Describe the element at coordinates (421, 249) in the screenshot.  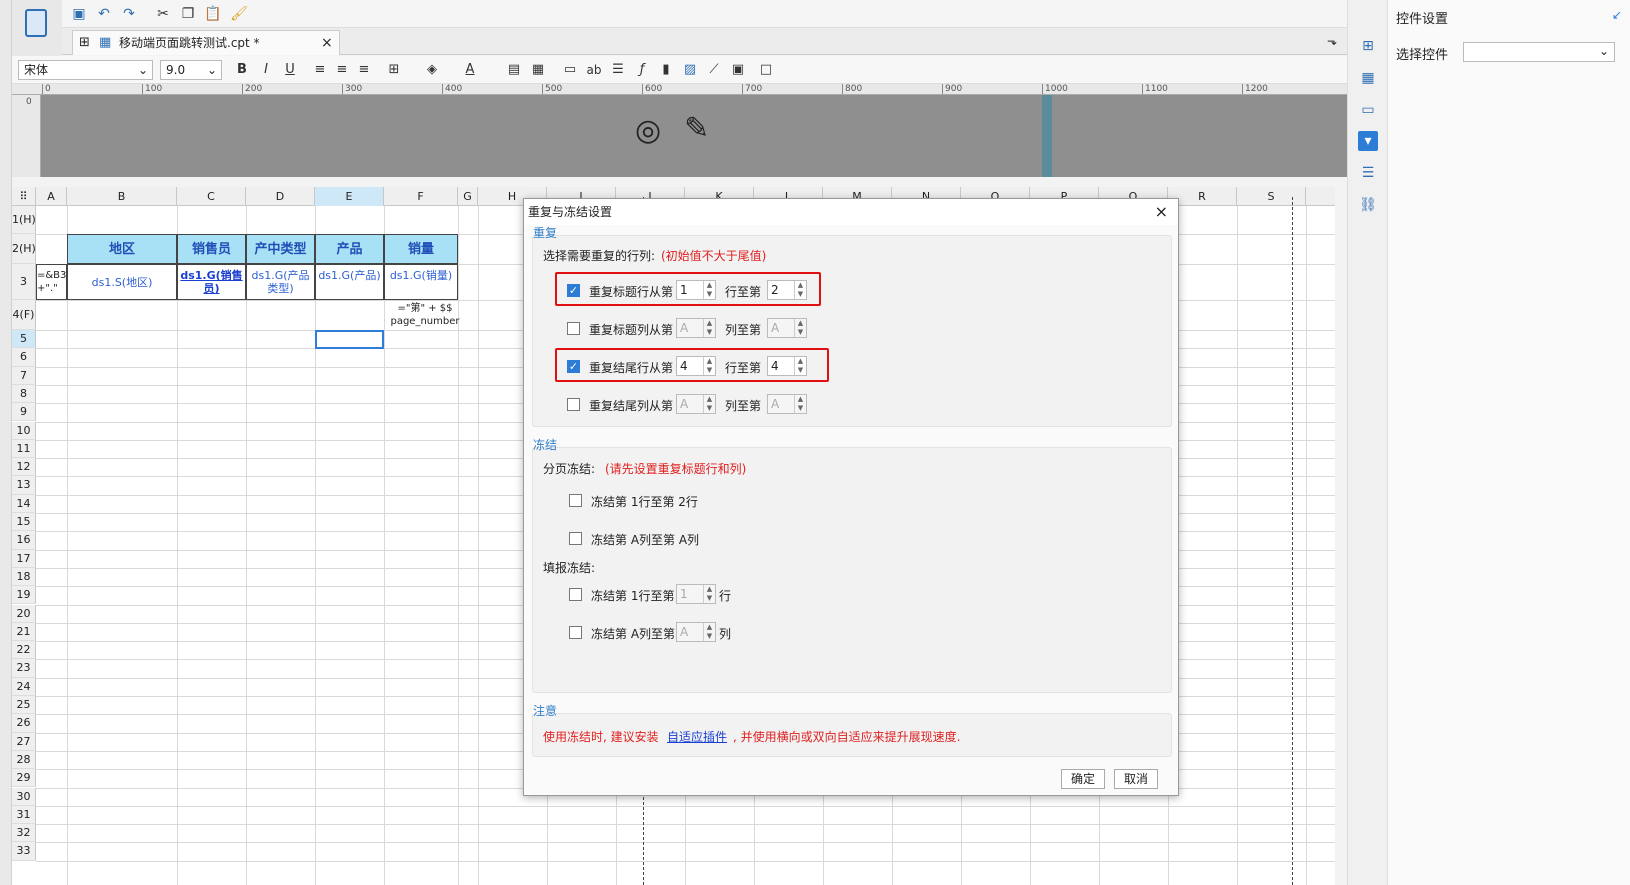
I see `header-cell: 销量` at that location.